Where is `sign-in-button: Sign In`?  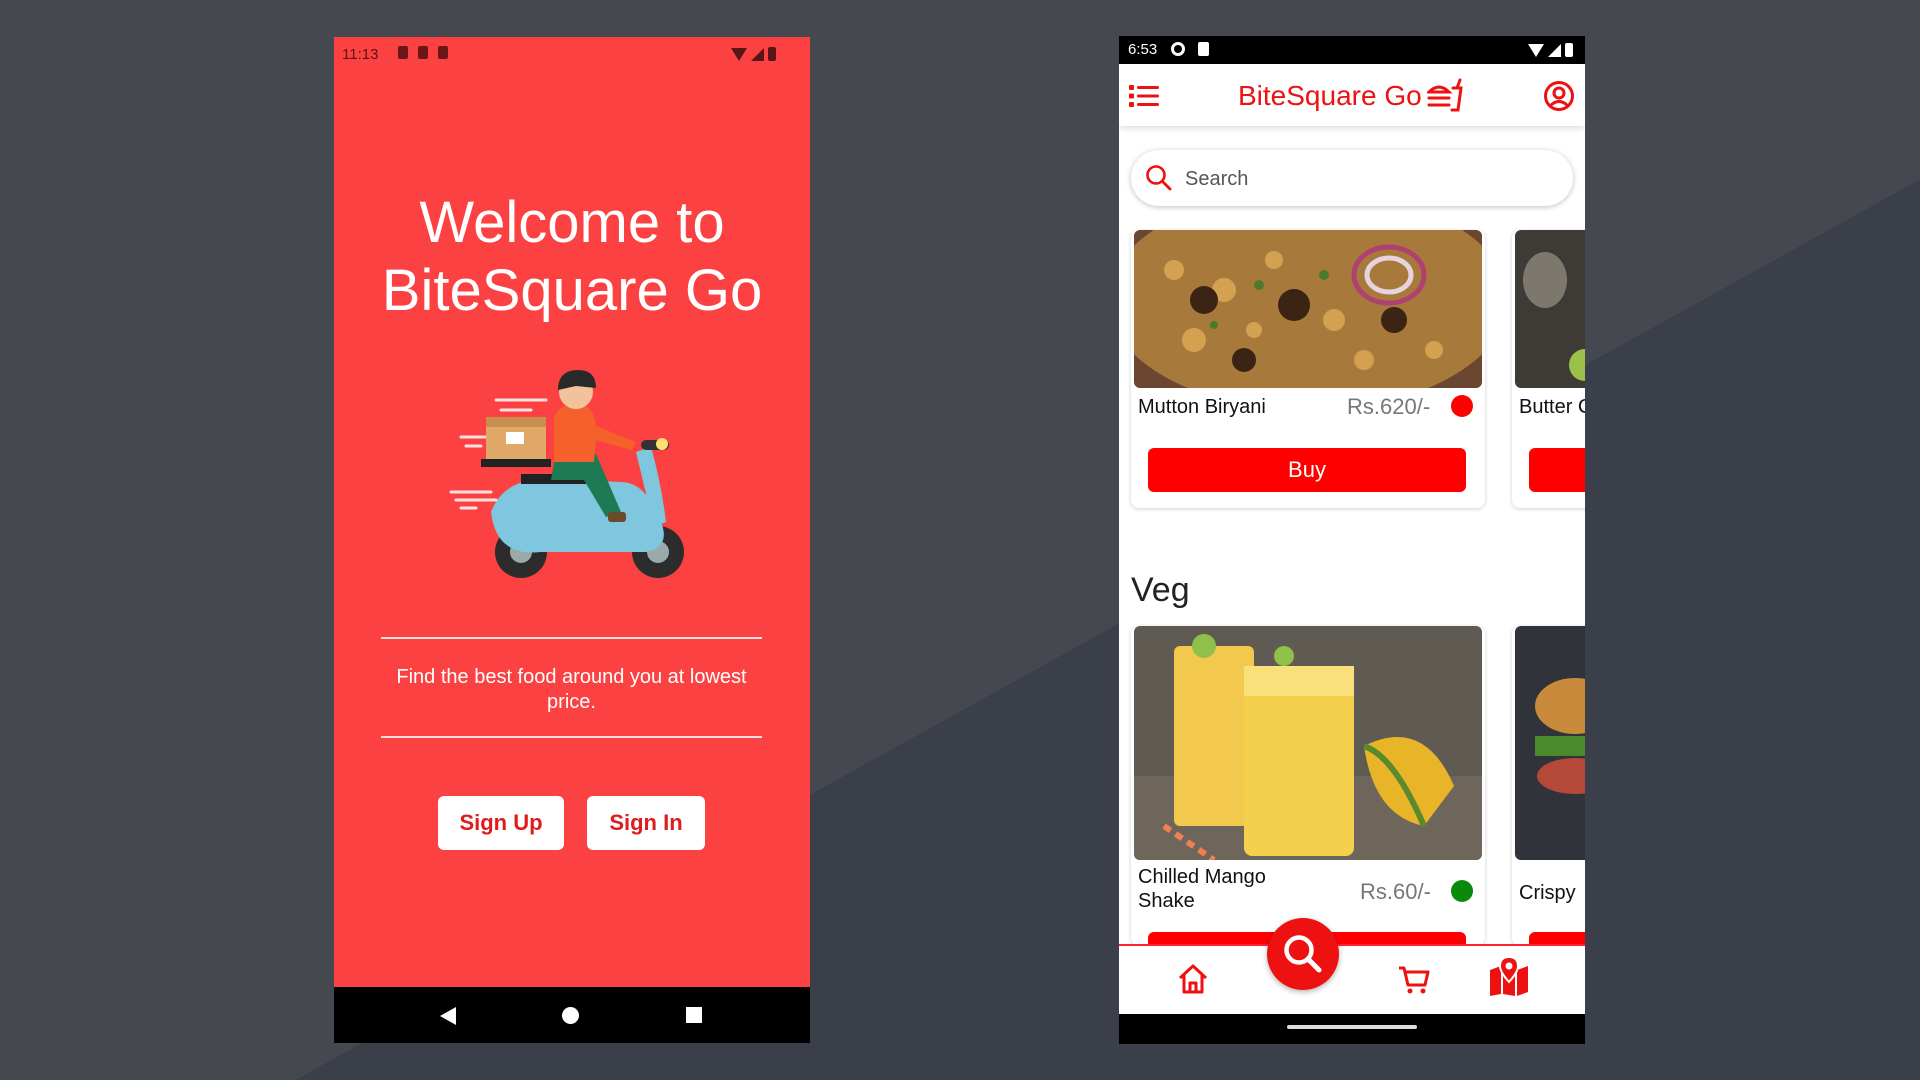 sign-in-button: Sign In is located at coordinates (646, 823).